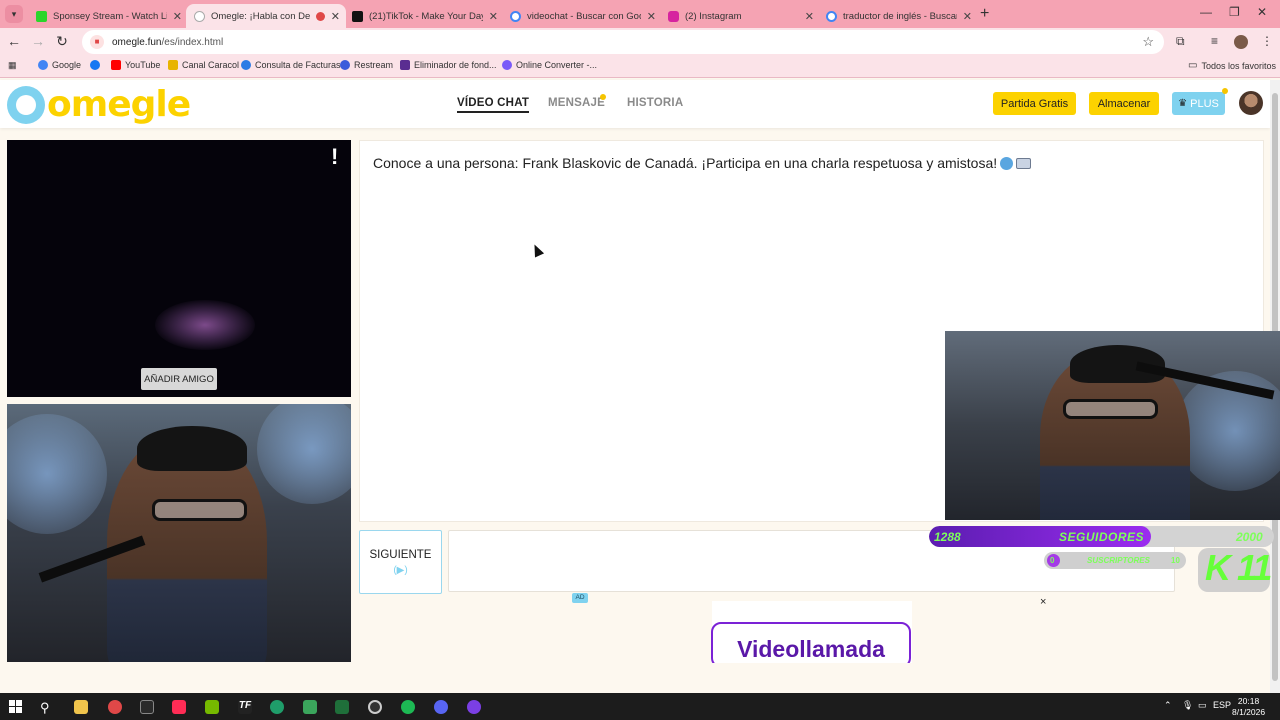  Describe the element at coordinates (623, 42) in the screenshot. I see `address-bar: ■ omegle.fun/es/index.html ☆` at that location.